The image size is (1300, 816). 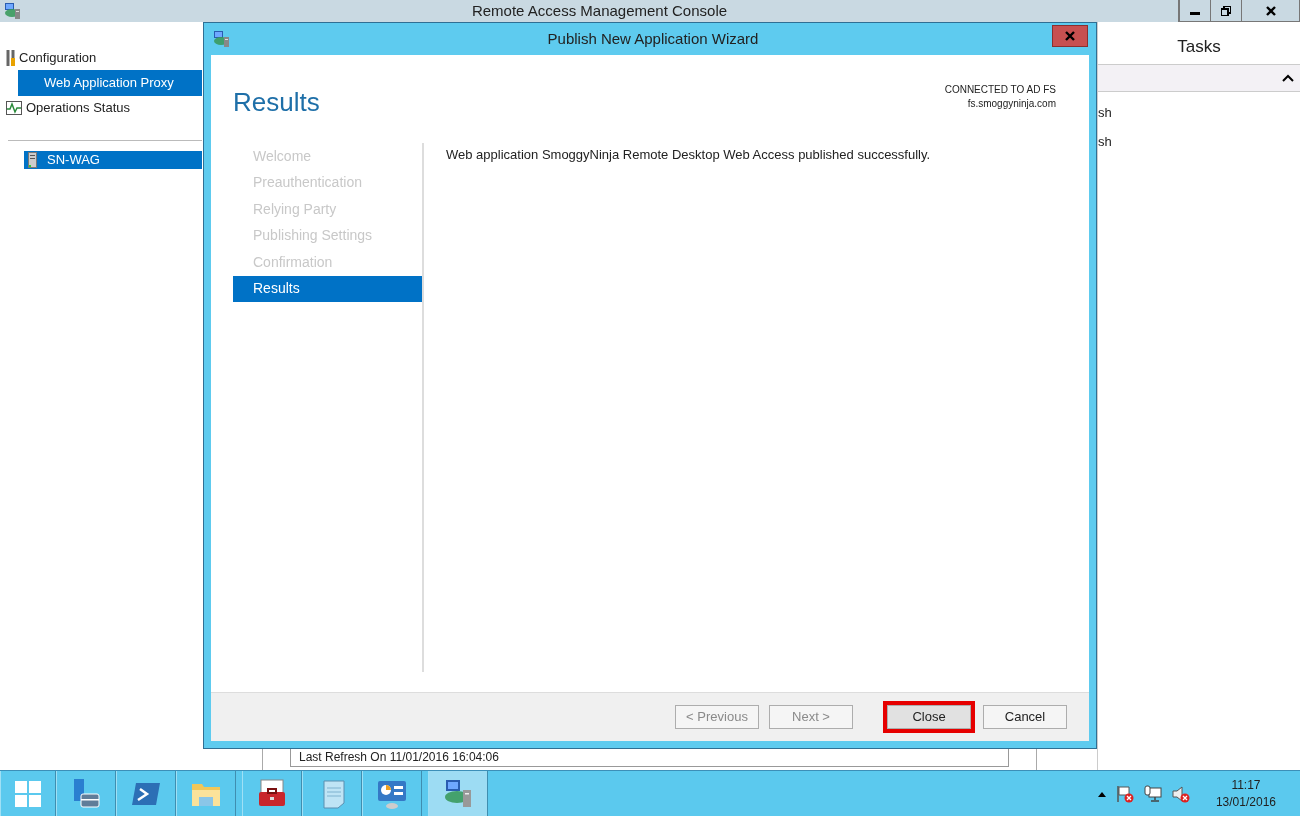 What do you see at coordinates (327, 288) in the screenshot?
I see `wizard-step: Results` at bounding box center [327, 288].